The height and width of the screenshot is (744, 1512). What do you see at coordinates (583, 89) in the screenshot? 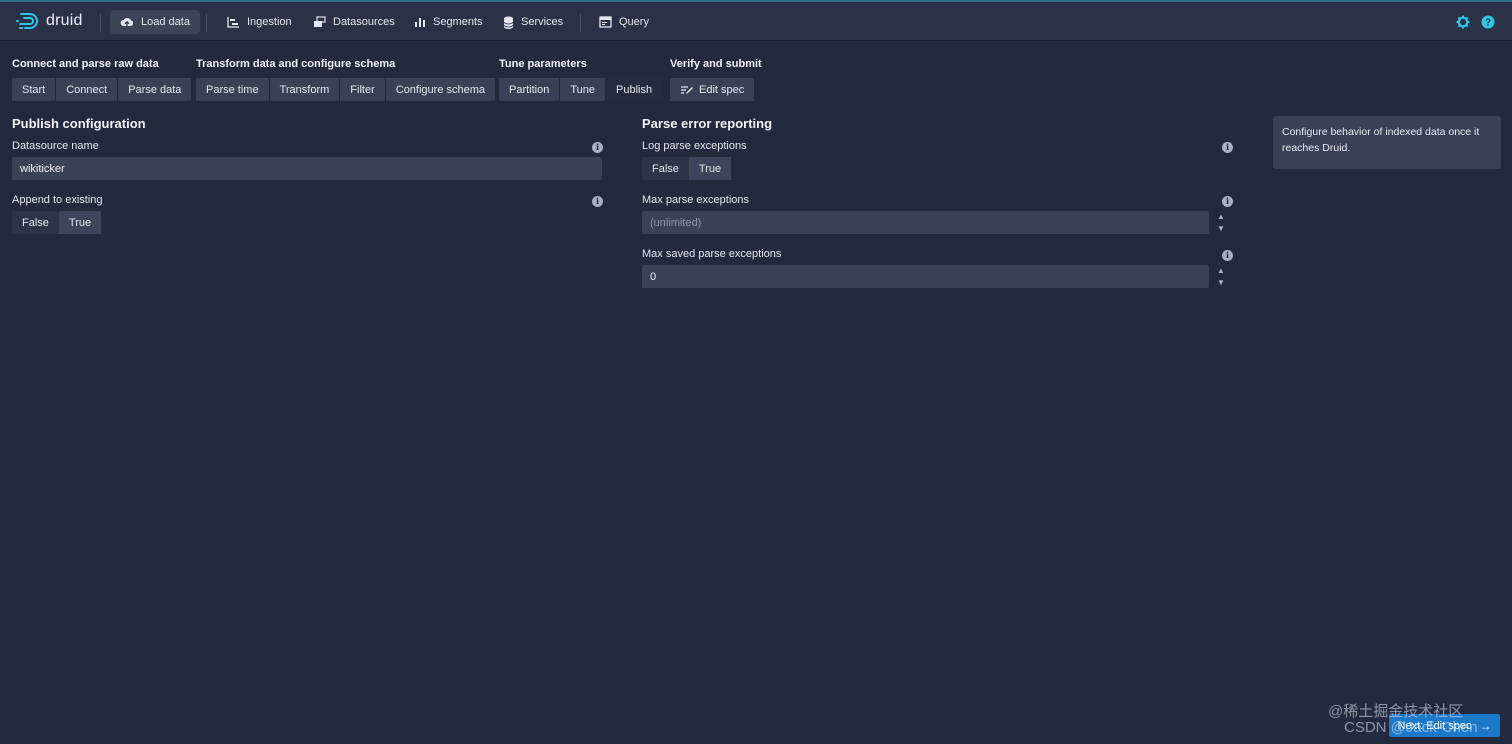
I see `step-tune: Tune` at bounding box center [583, 89].